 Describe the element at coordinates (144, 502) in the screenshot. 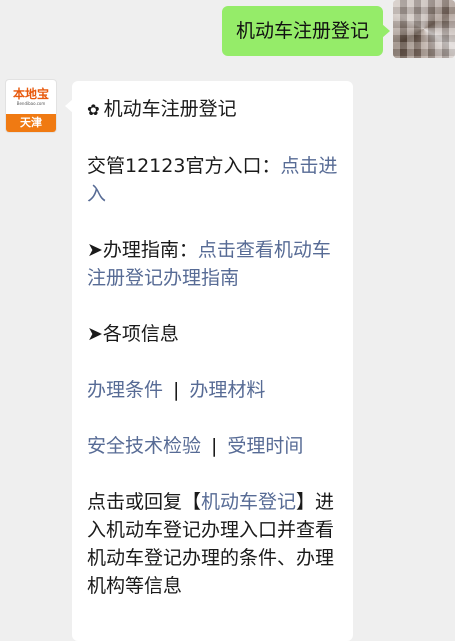

I see `tip-prefix: 点击或回复【` at that location.